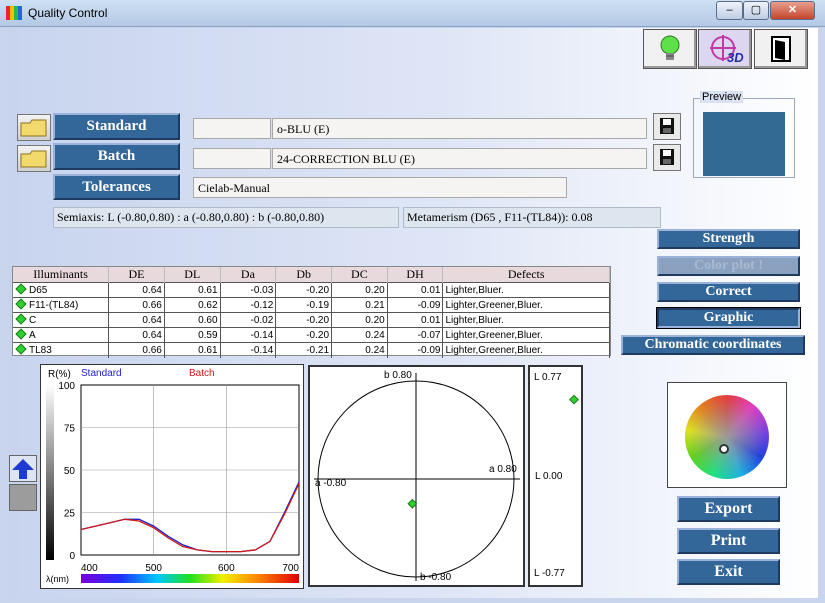 Image resolution: width=825 pixels, height=603 pixels. Describe the element at coordinates (727, 435) in the screenshot. I see `color-wheel-panel` at that location.